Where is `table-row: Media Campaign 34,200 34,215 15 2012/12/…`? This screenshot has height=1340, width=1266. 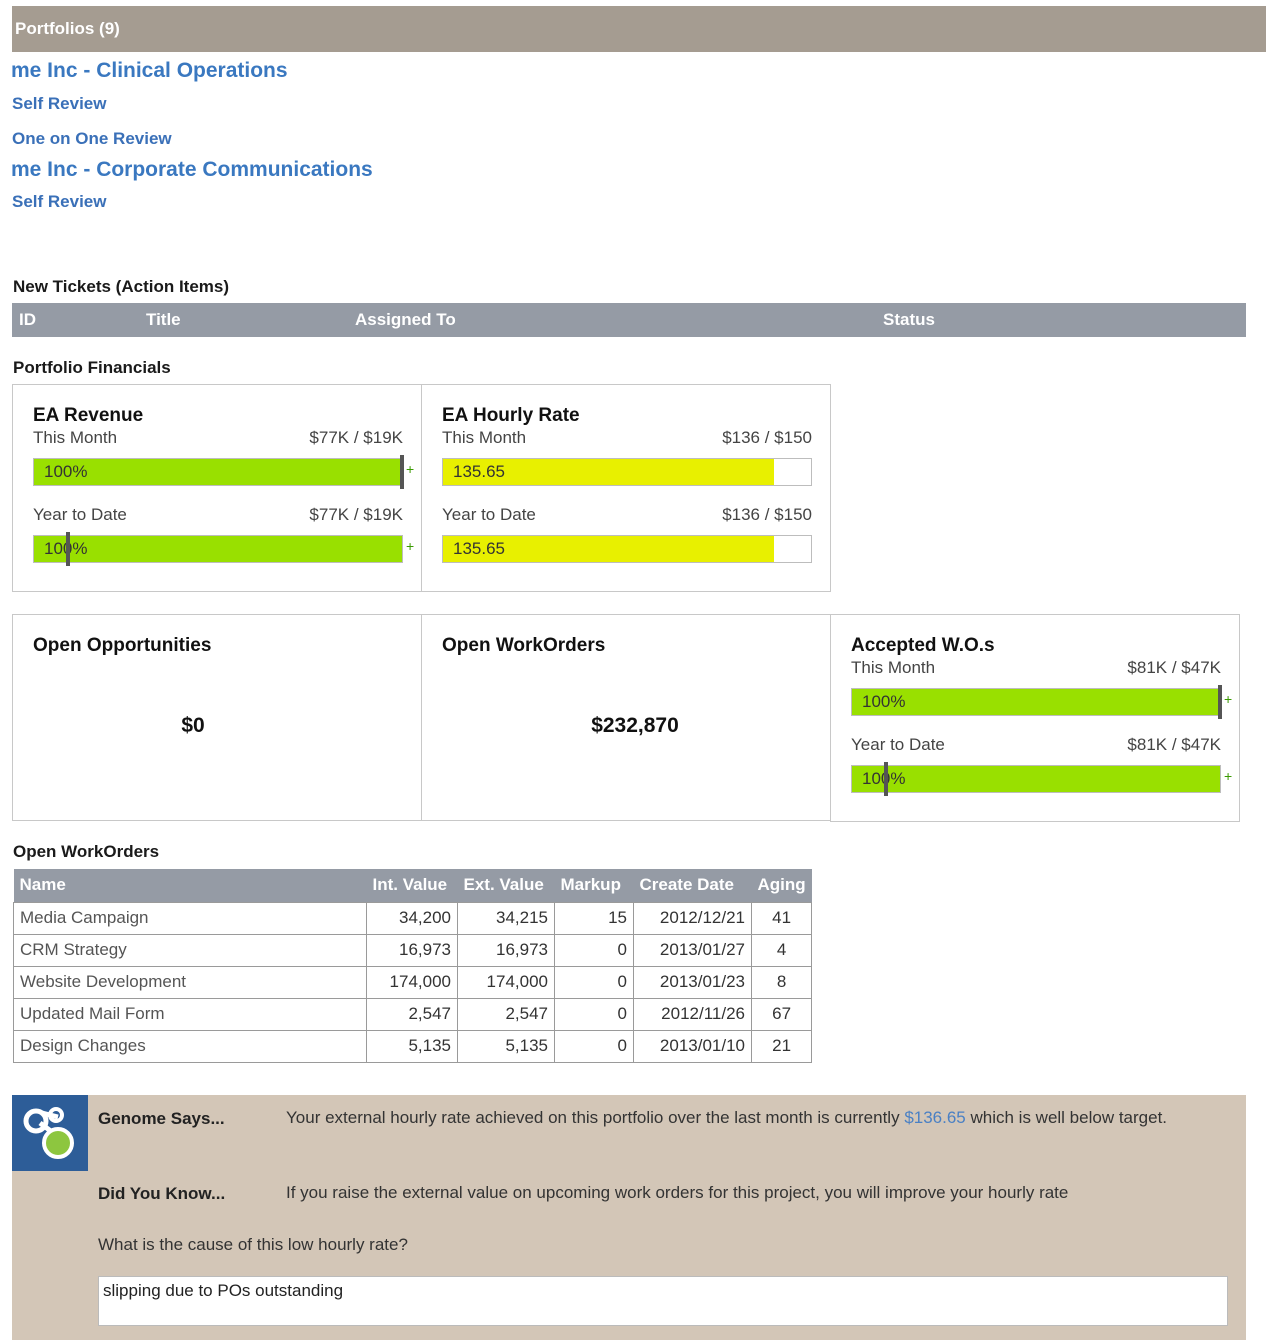
table-row: Media Campaign 34,200 34,215 15 2012/12/… is located at coordinates (413, 918).